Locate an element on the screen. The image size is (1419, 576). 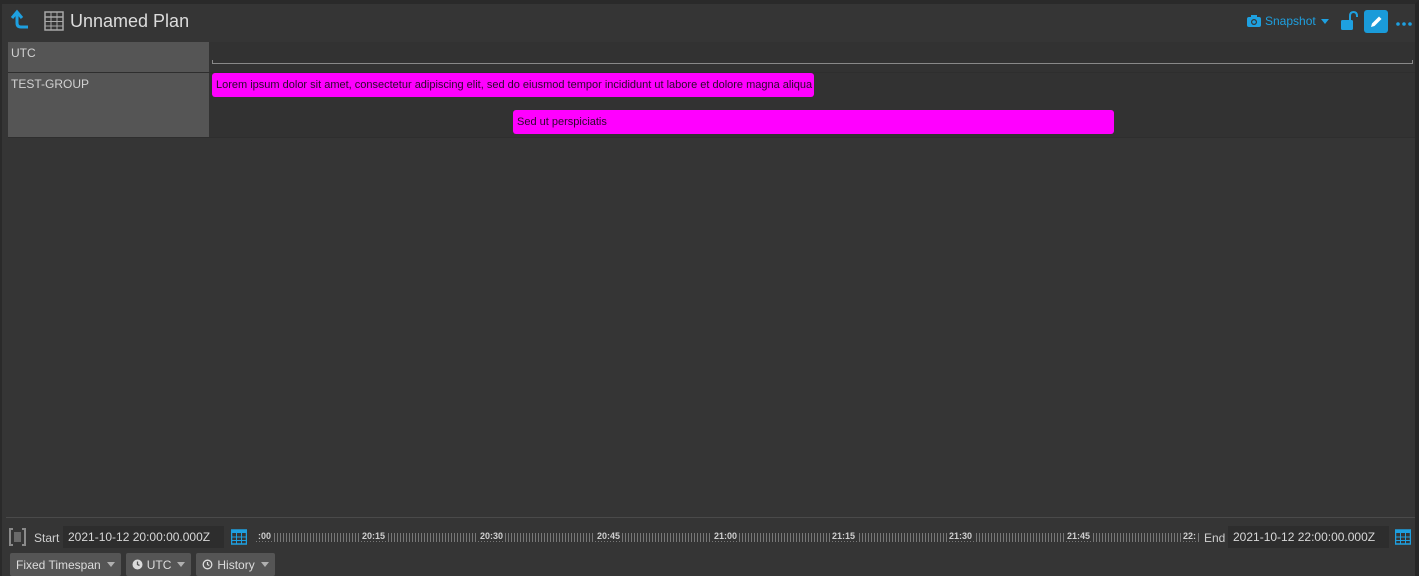
row-label: TEST-GROUP is located at coordinates (108, 105).